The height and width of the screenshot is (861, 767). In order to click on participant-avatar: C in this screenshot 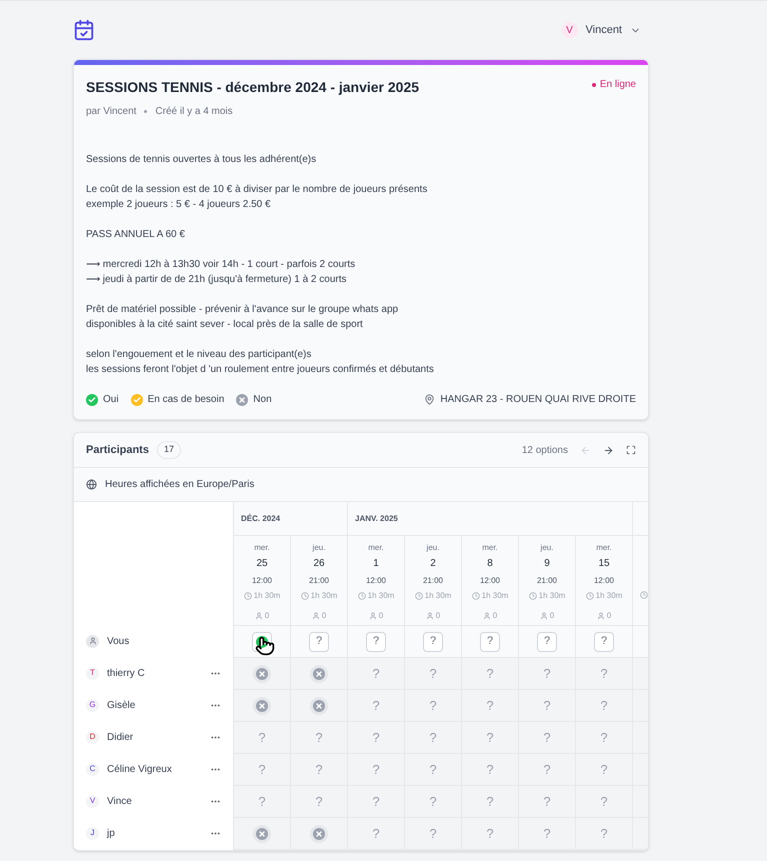, I will do `click(92, 769)`.